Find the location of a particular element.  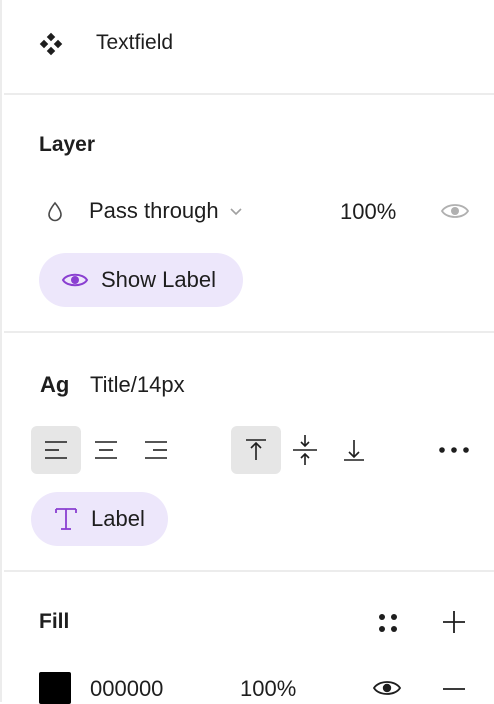

align-right-icon is located at coordinates (156, 450).